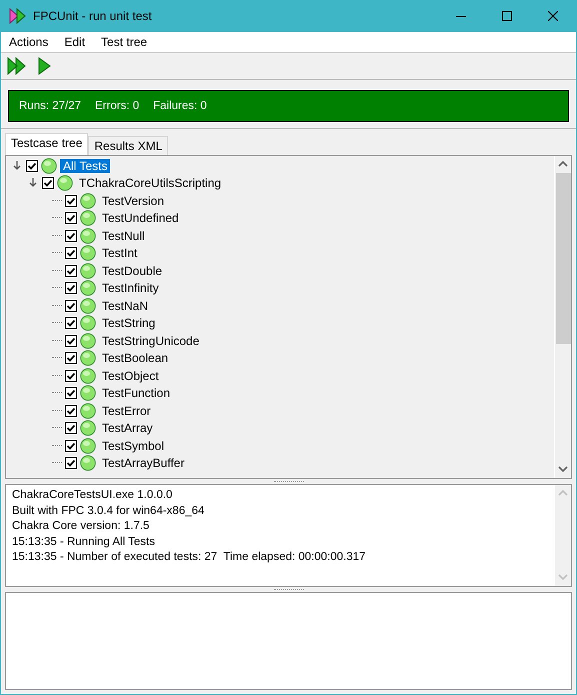 Image resolution: width=577 pixels, height=695 pixels. Describe the element at coordinates (85, 165) in the screenshot. I see `tree-item: All Tests` at that location.